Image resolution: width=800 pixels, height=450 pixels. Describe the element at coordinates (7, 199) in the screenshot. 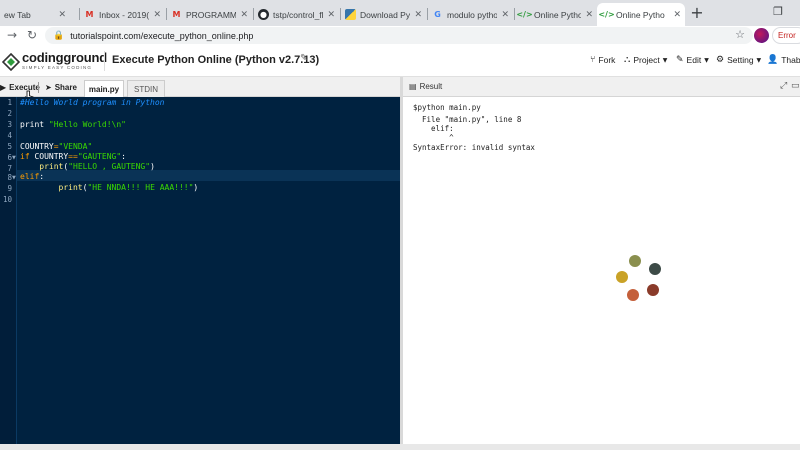

I see `line-number: 10` at that location.